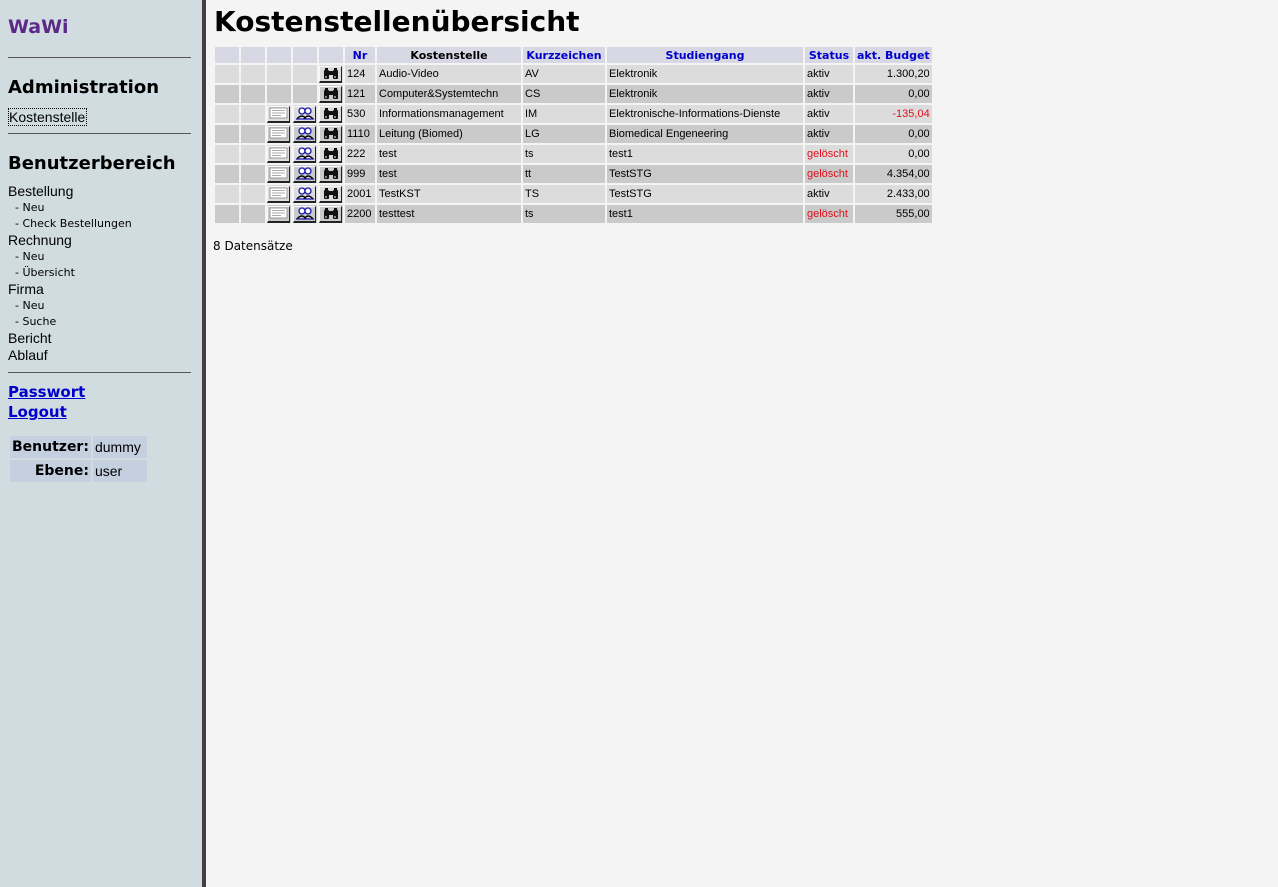 Image resolution: width=1278 pixels, height=887 pixels. What do you see at coordinates (564, 94) in the screenshot?
I see `cell-kurzzeichen: CS` at bounding box center [564, 94].